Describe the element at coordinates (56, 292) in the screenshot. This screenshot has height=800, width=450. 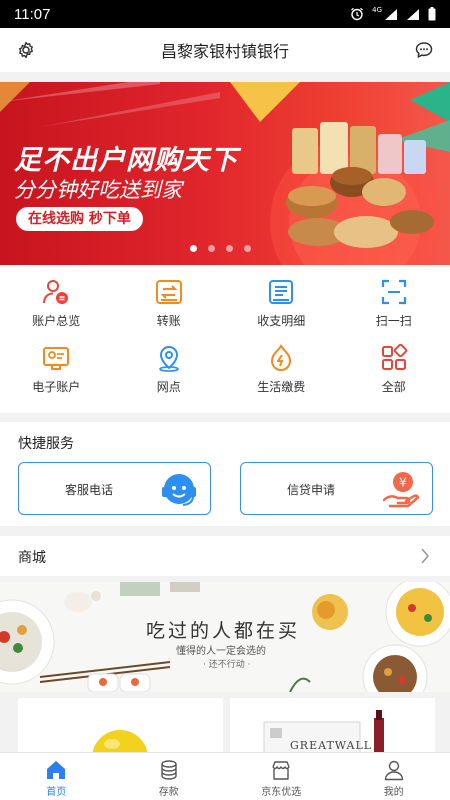
I see `account-overview-icon` at that location.